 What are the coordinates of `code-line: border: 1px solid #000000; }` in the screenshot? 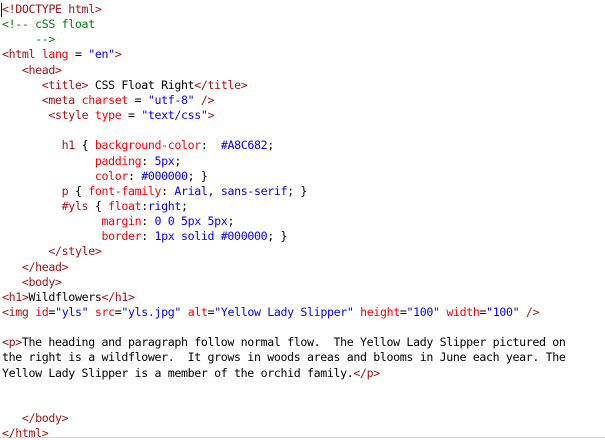 It's located at (144, 236).